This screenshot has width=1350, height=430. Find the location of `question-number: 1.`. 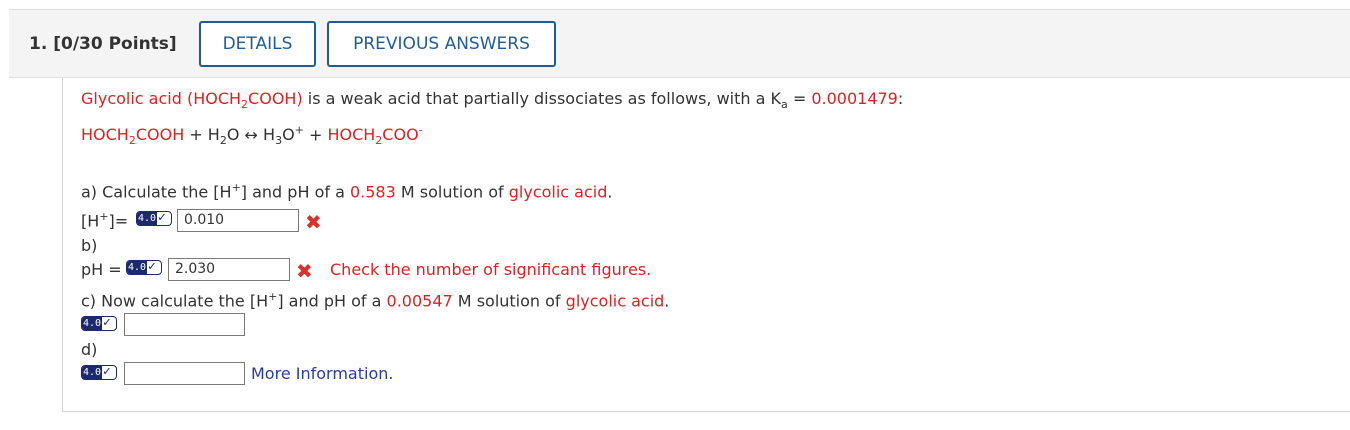

question-number: 1. is located at coordinates (38, 44).